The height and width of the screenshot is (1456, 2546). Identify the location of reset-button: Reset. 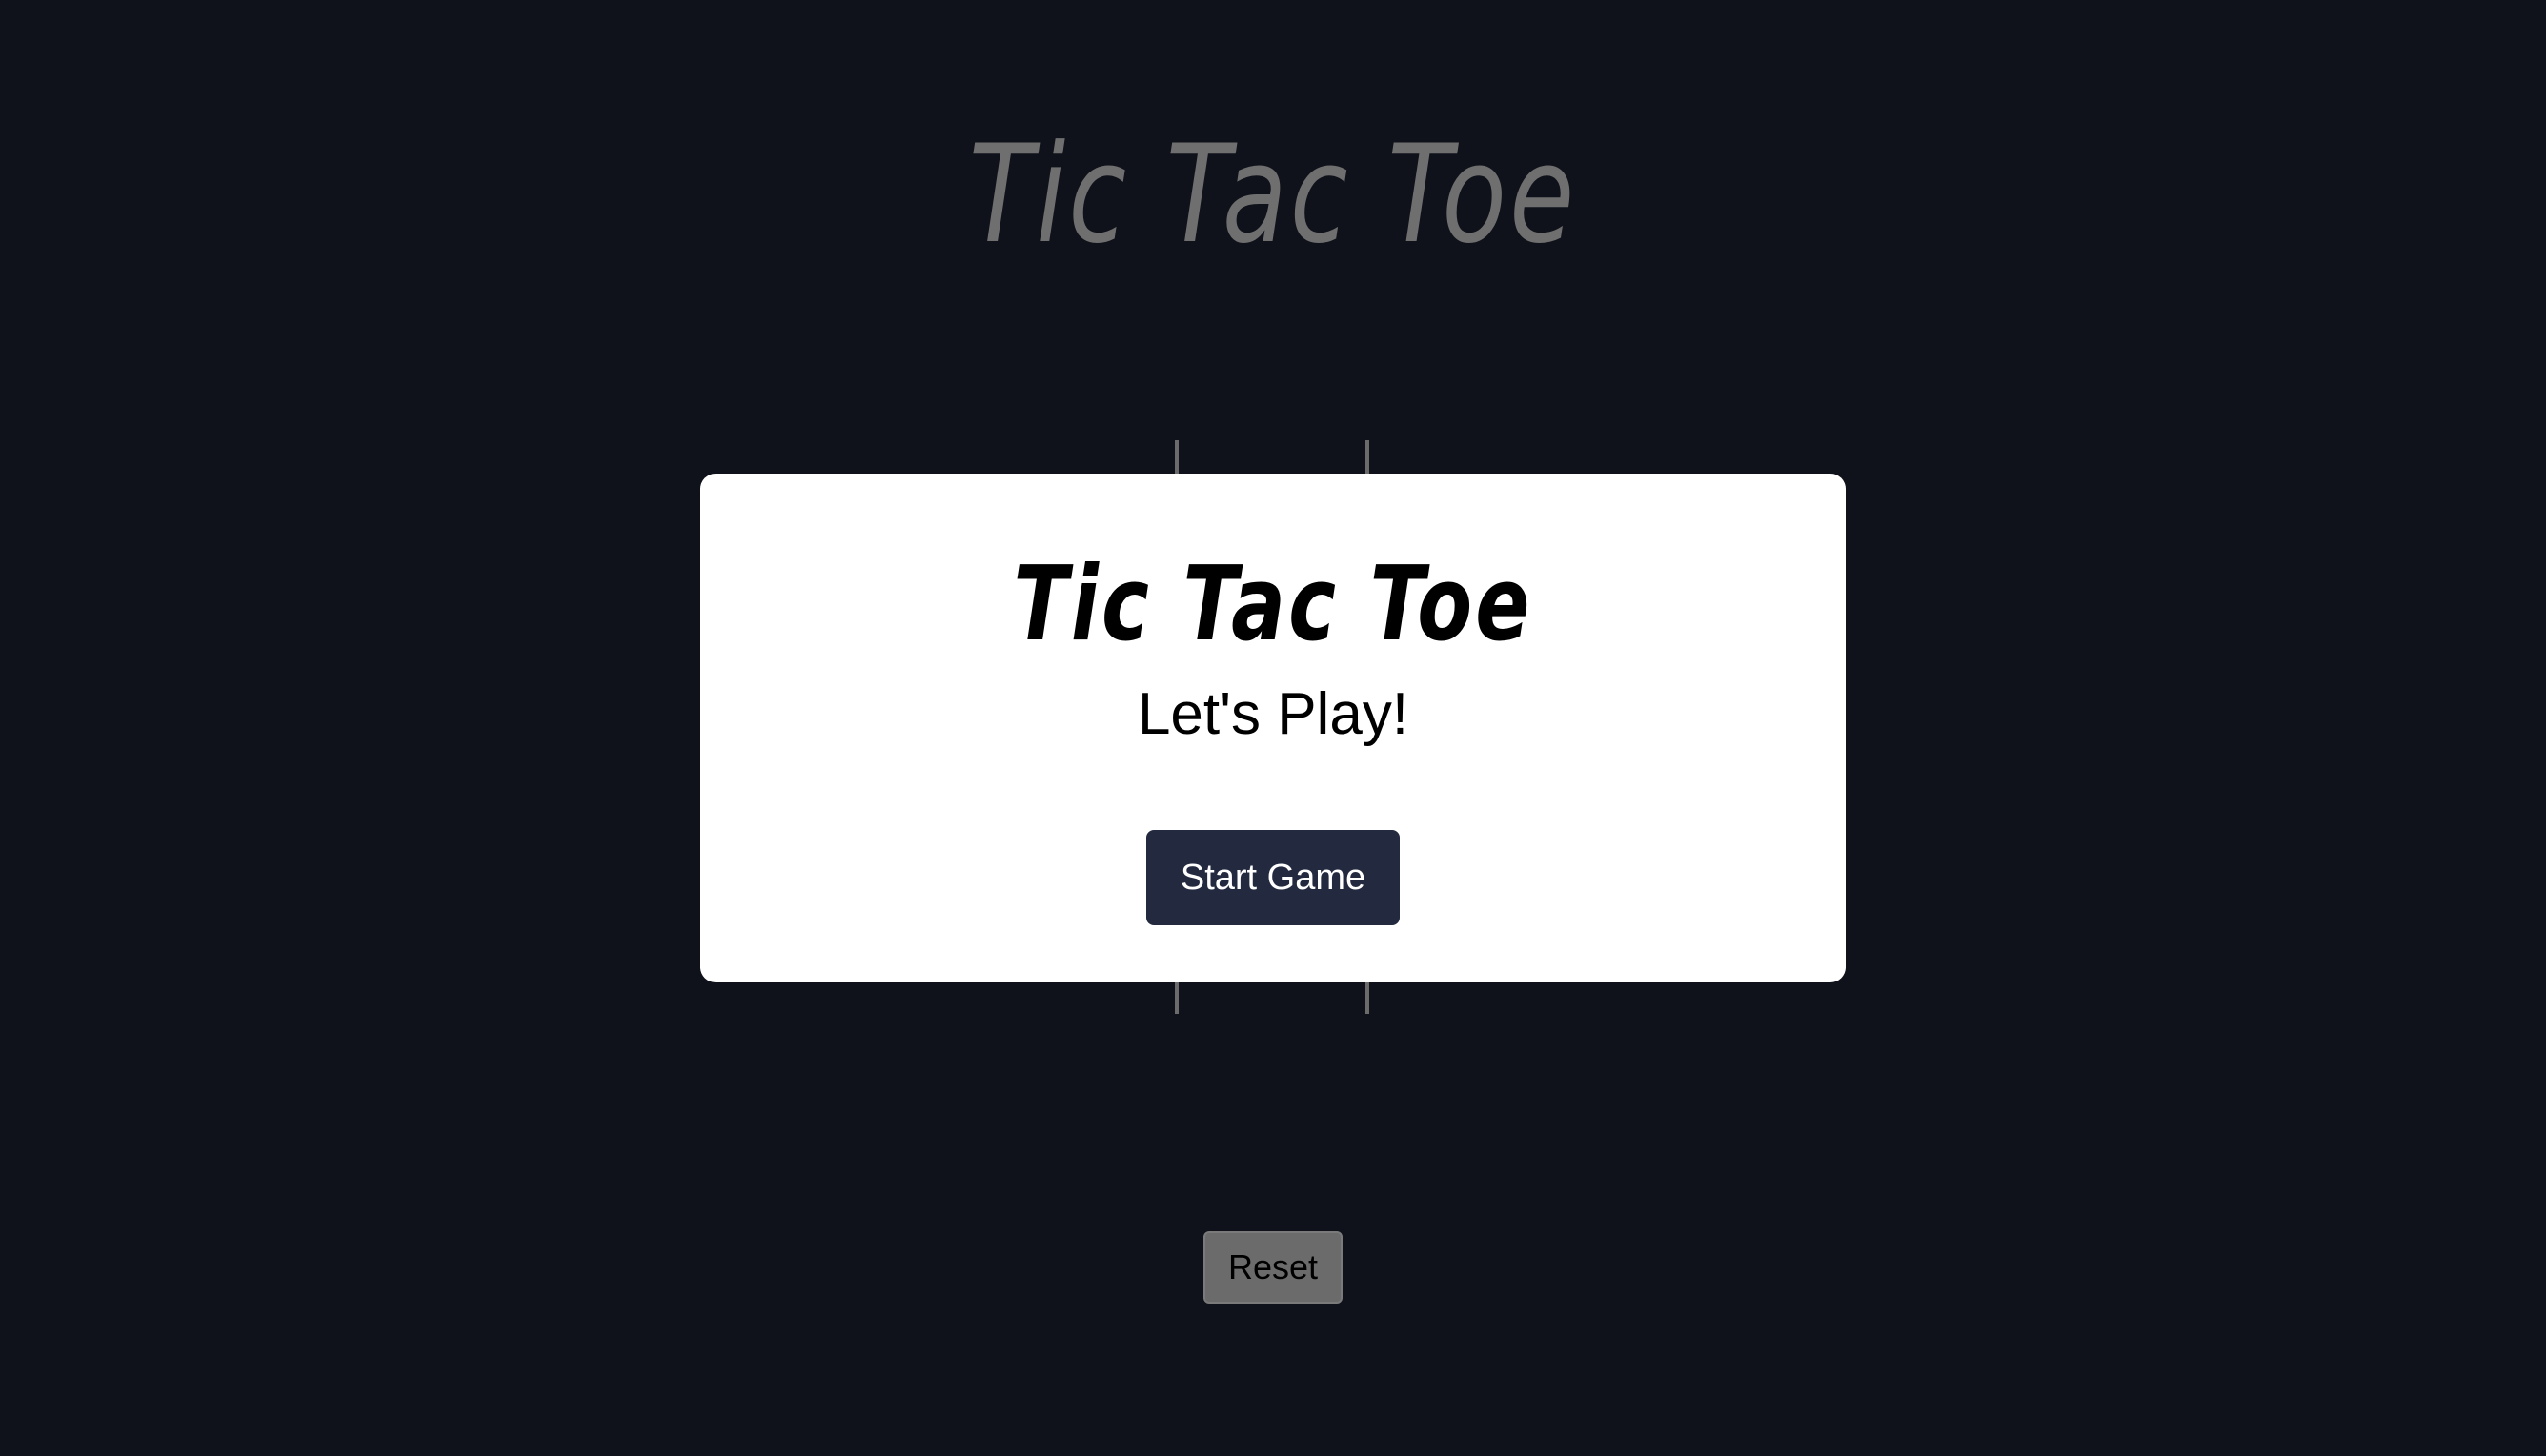
(1273, 1268).